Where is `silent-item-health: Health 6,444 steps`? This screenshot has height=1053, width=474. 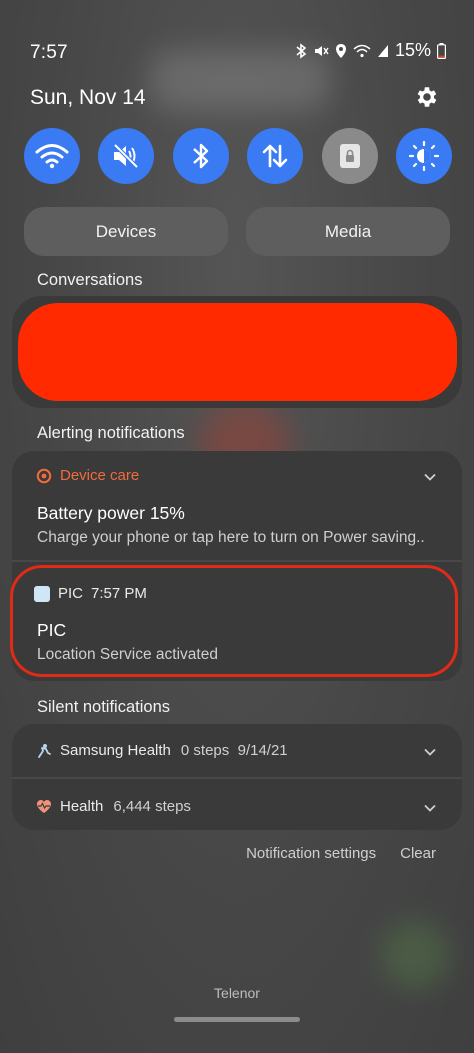 silent-item-health: Health 6,444 steps is located at coordinates (113, 806).